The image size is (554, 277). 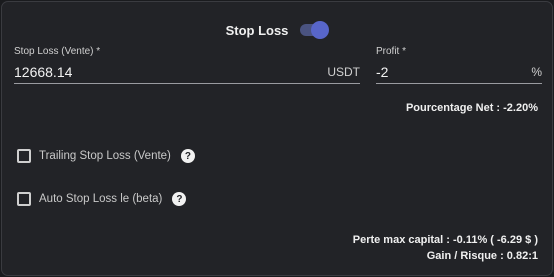 I want to click on auto-stop-loss-option: Auto Stop Loss le (beta) ?, so click(x=102, y=199).